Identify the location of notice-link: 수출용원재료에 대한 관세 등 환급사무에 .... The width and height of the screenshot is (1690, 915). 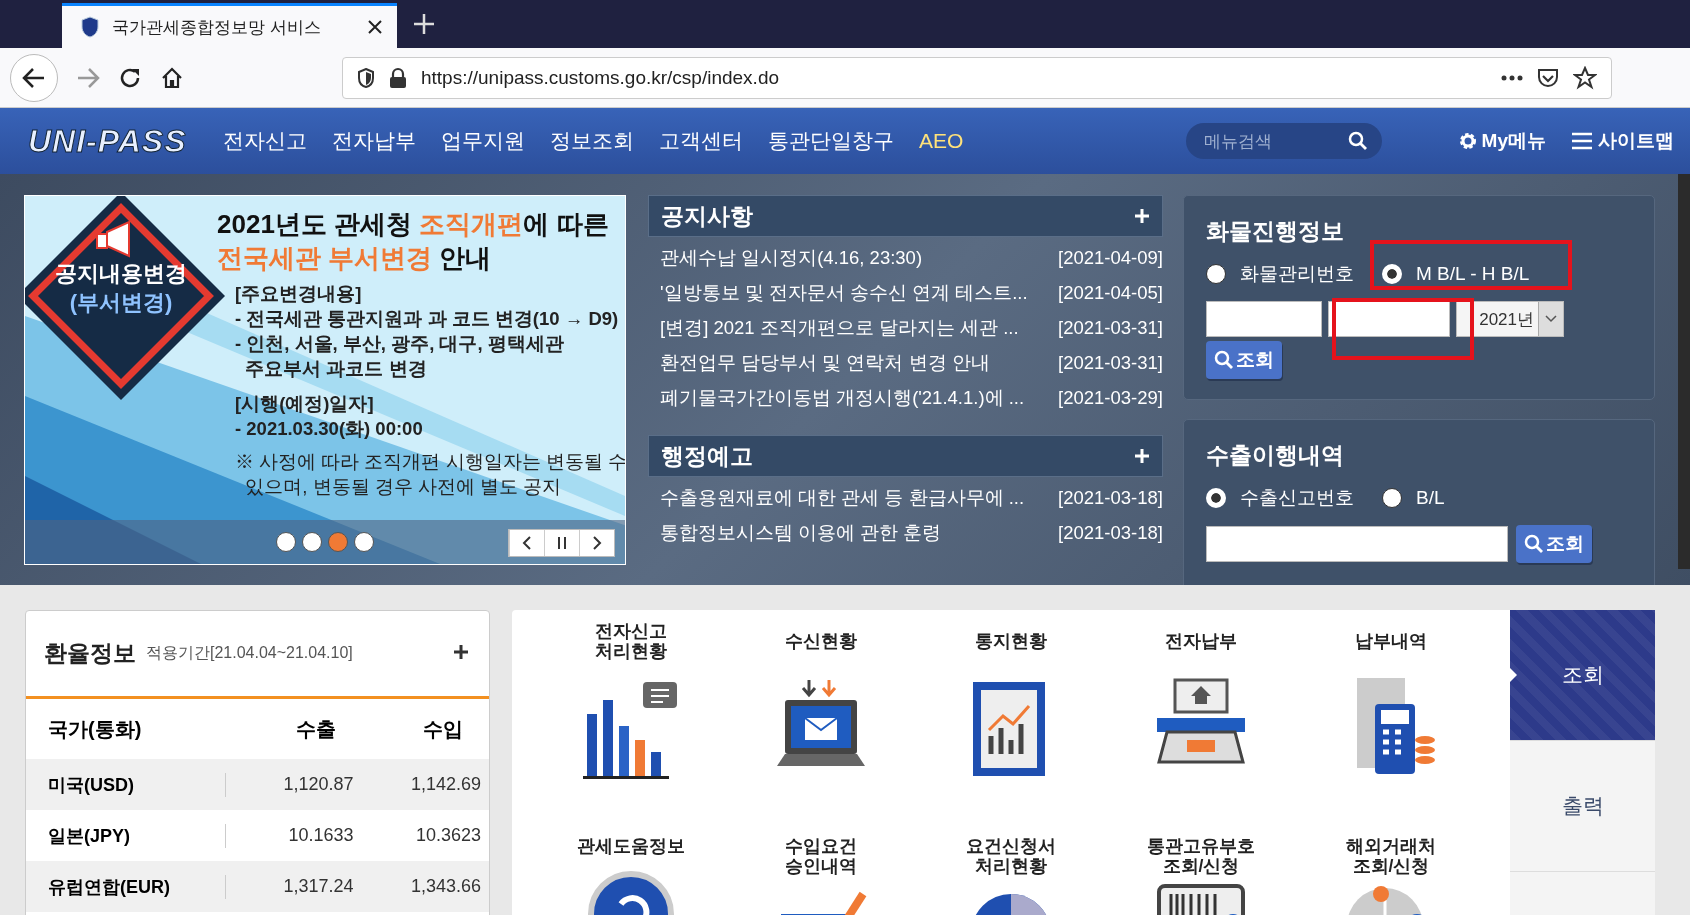
(842, 497).